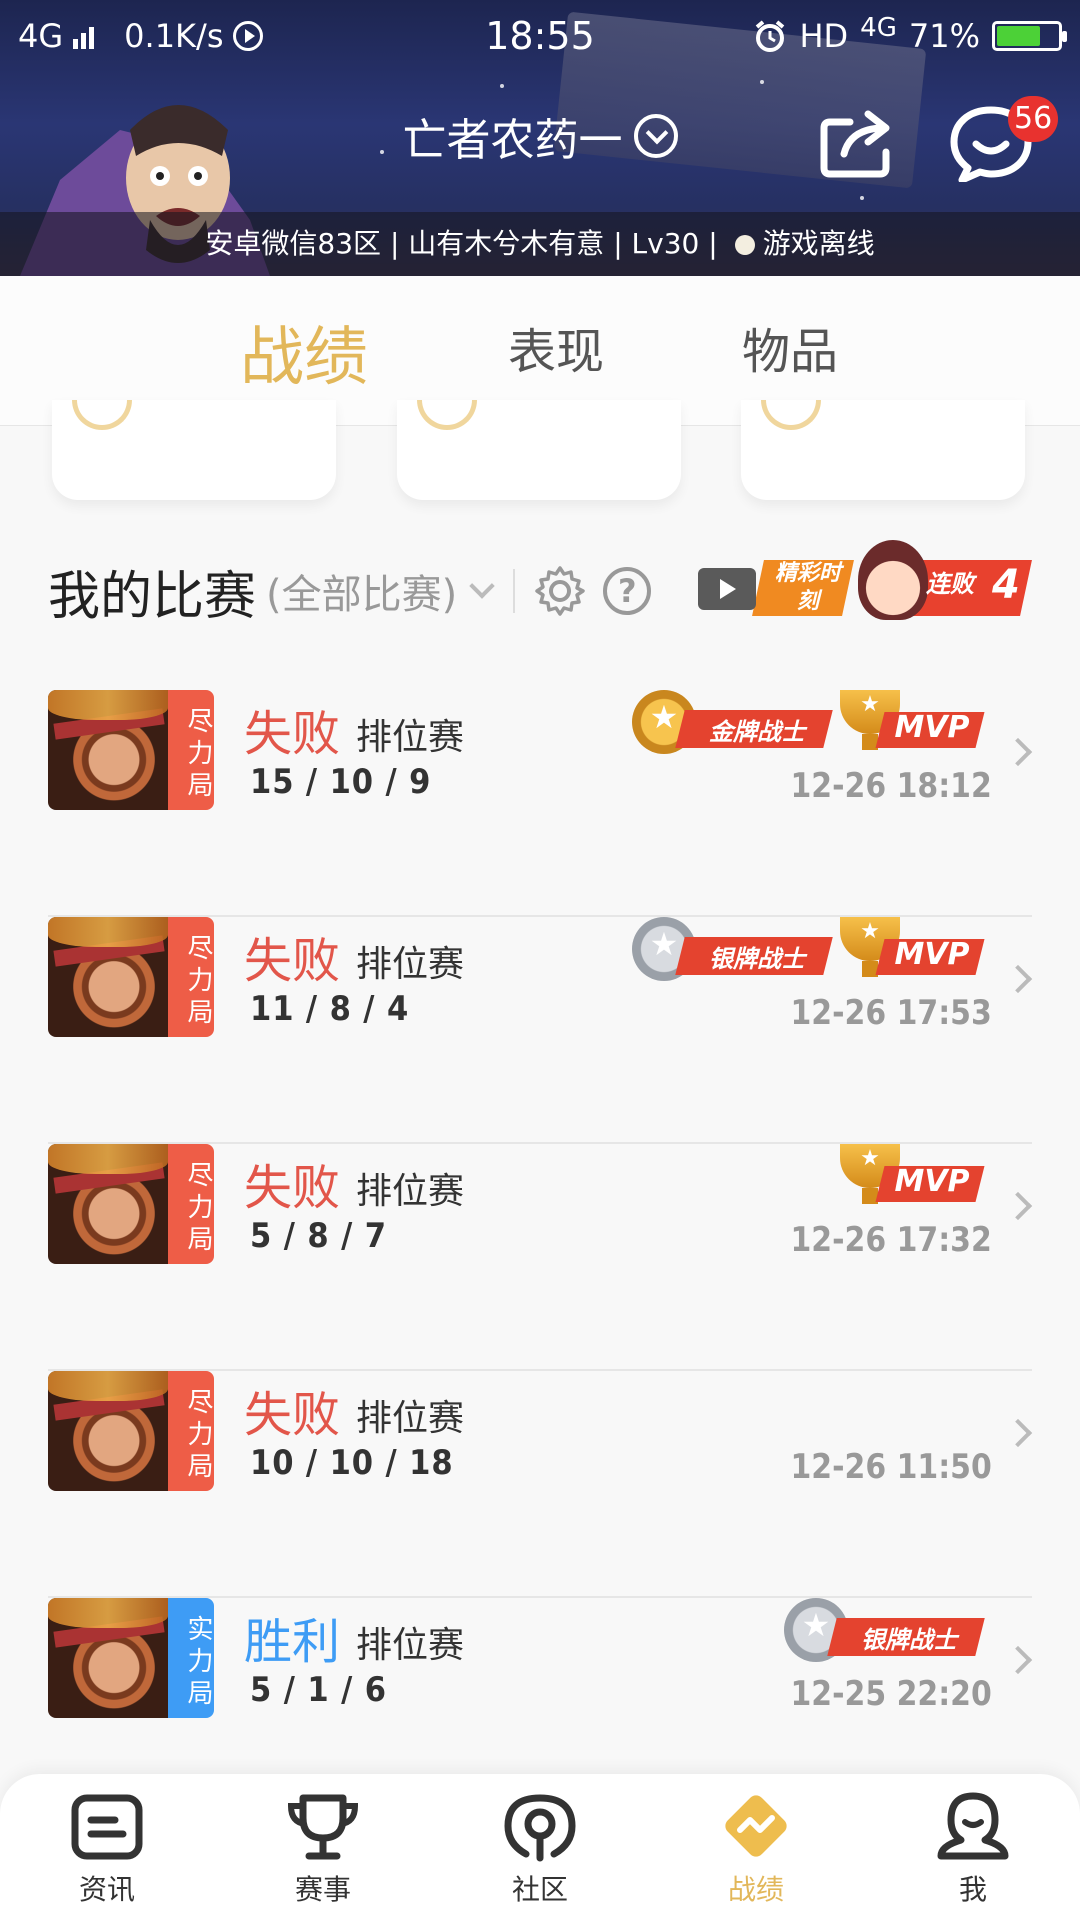 The height and width of the screenshot is (1920, 1080). I want to click on nav-item-me: 我, so click(973, 1850).